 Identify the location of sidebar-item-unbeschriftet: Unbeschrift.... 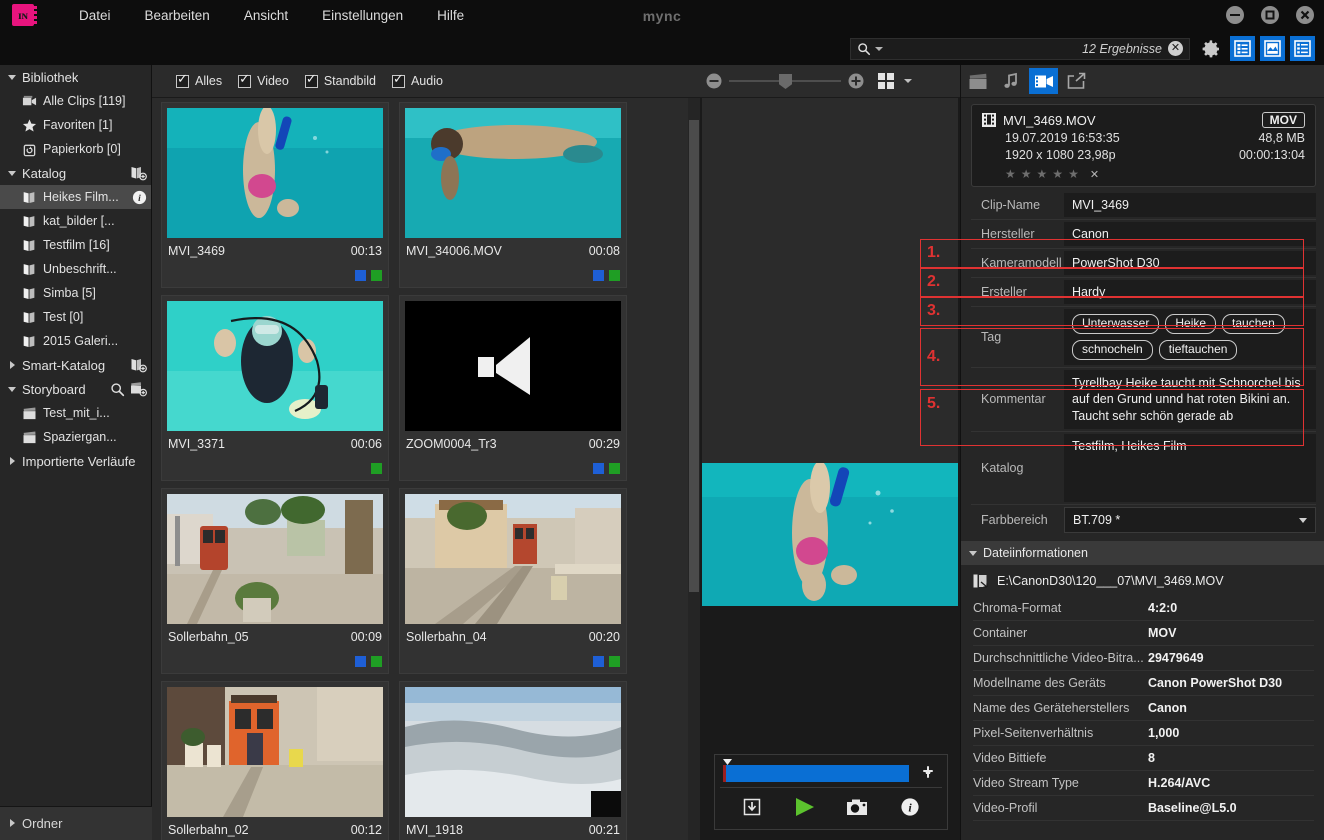
(75, 269).